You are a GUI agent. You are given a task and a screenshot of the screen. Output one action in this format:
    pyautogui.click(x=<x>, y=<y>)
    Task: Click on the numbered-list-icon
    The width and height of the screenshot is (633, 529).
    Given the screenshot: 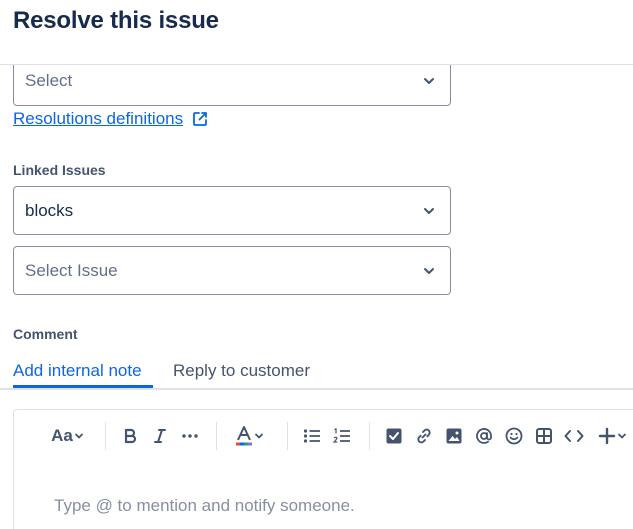 What is the action you would take?
    pyautogui.click(x=341, y=435)
    